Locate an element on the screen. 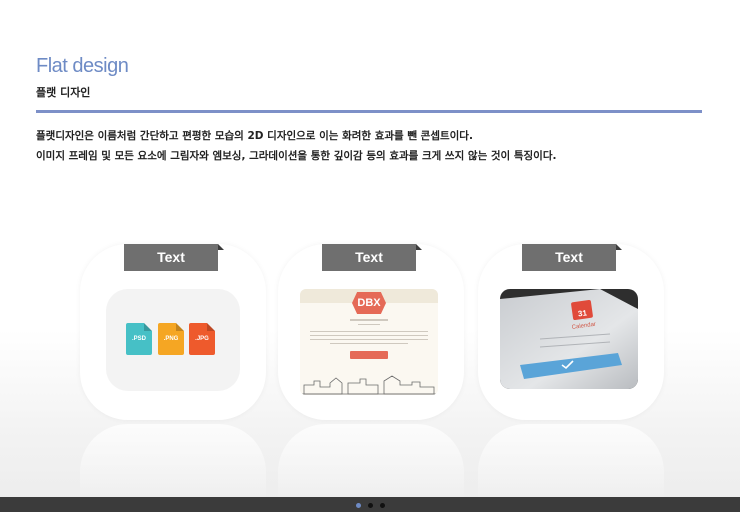 This screenshot has height=512, width=740. file-ext-label: .JPG is located at coordinates (202, 339).